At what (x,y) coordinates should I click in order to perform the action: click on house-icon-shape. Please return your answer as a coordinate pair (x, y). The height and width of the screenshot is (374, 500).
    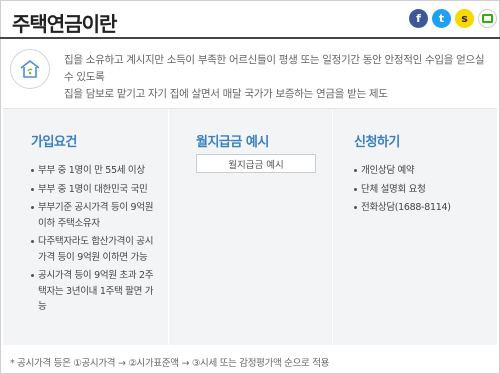
    Looking at the image, I should click on (30, 69).